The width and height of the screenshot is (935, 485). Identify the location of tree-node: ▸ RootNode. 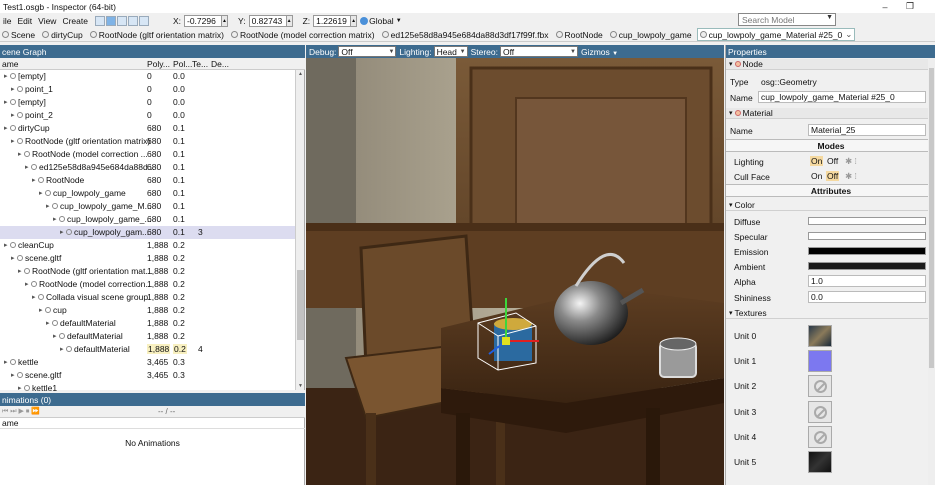
(58, 180).